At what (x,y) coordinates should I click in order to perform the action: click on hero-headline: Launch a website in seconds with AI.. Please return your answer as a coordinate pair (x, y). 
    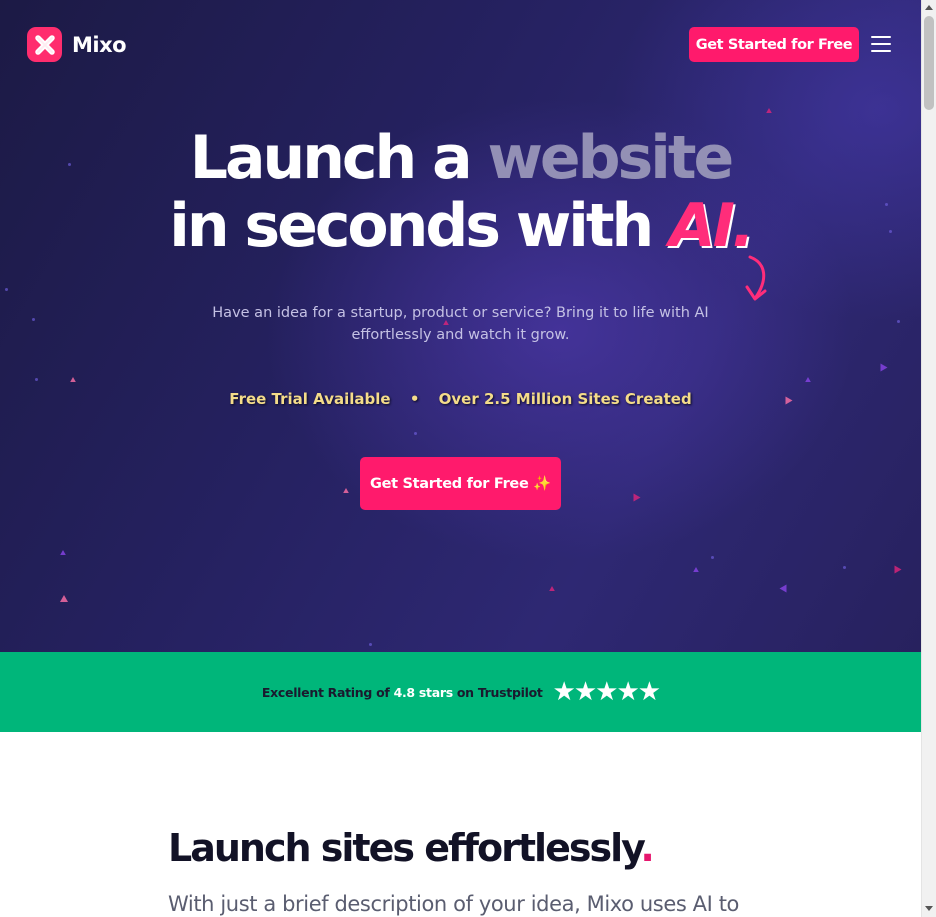
    Looking at the image, I should click on (460, 192).